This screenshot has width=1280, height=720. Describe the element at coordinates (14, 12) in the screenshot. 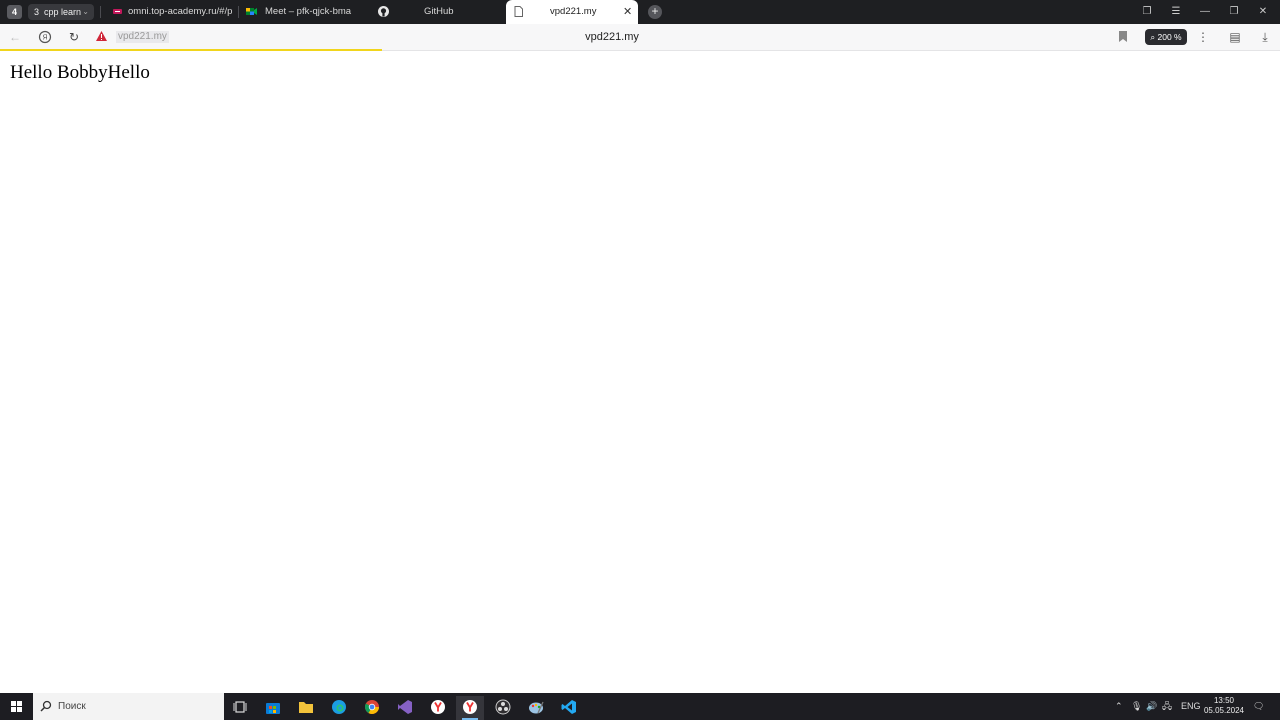

I see `tab-groups-button: 4` at that location.